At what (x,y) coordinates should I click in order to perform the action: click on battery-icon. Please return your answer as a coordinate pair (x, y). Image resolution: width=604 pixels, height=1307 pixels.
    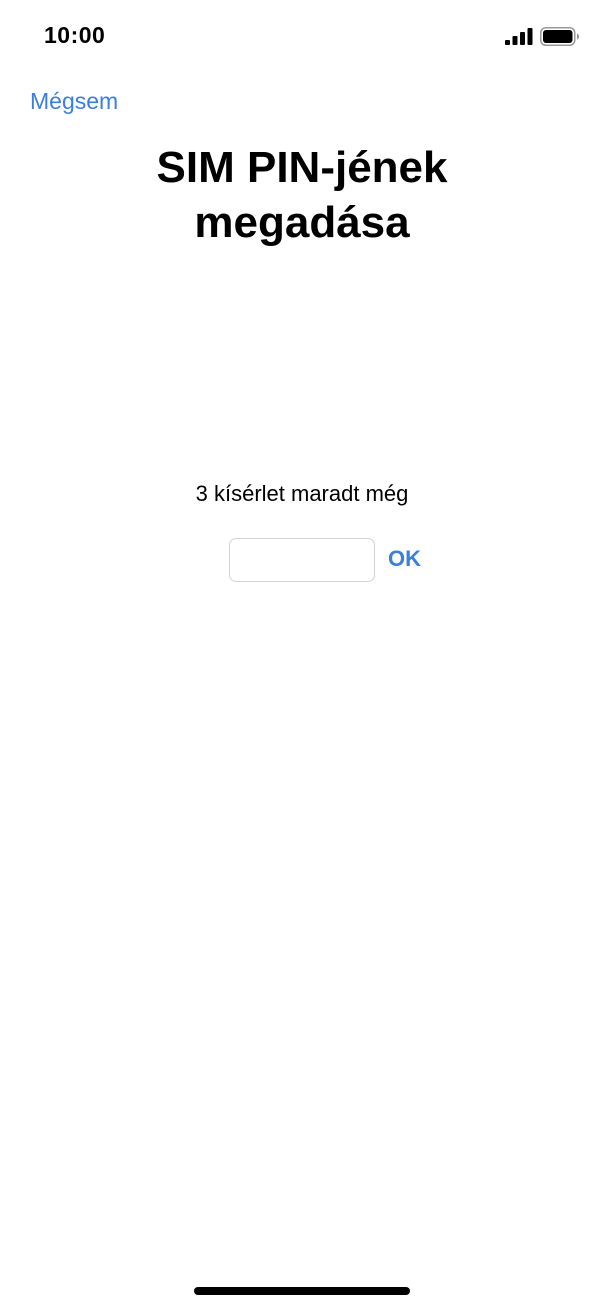
    Looking at the image, I should click on (559, 36).